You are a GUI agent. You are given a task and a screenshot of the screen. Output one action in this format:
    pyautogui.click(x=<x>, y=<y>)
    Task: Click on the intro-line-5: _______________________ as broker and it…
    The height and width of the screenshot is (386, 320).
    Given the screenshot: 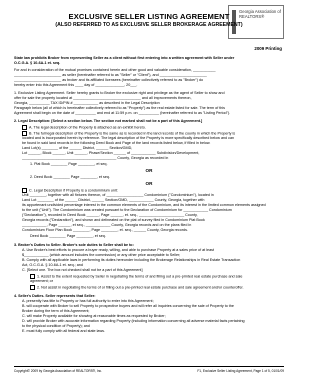 What is the action you would take?
    pyautogui.click(x=148, y=80)
    